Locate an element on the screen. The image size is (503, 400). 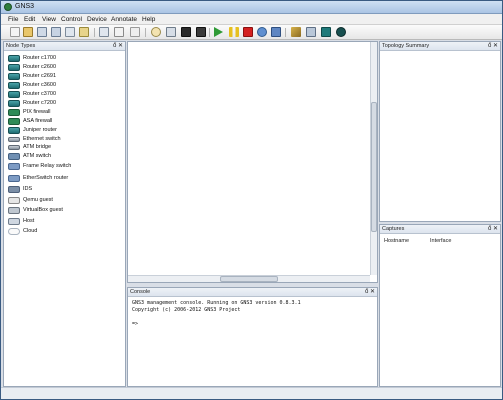
captures-title: Captures is located at coordinates (393, 229).